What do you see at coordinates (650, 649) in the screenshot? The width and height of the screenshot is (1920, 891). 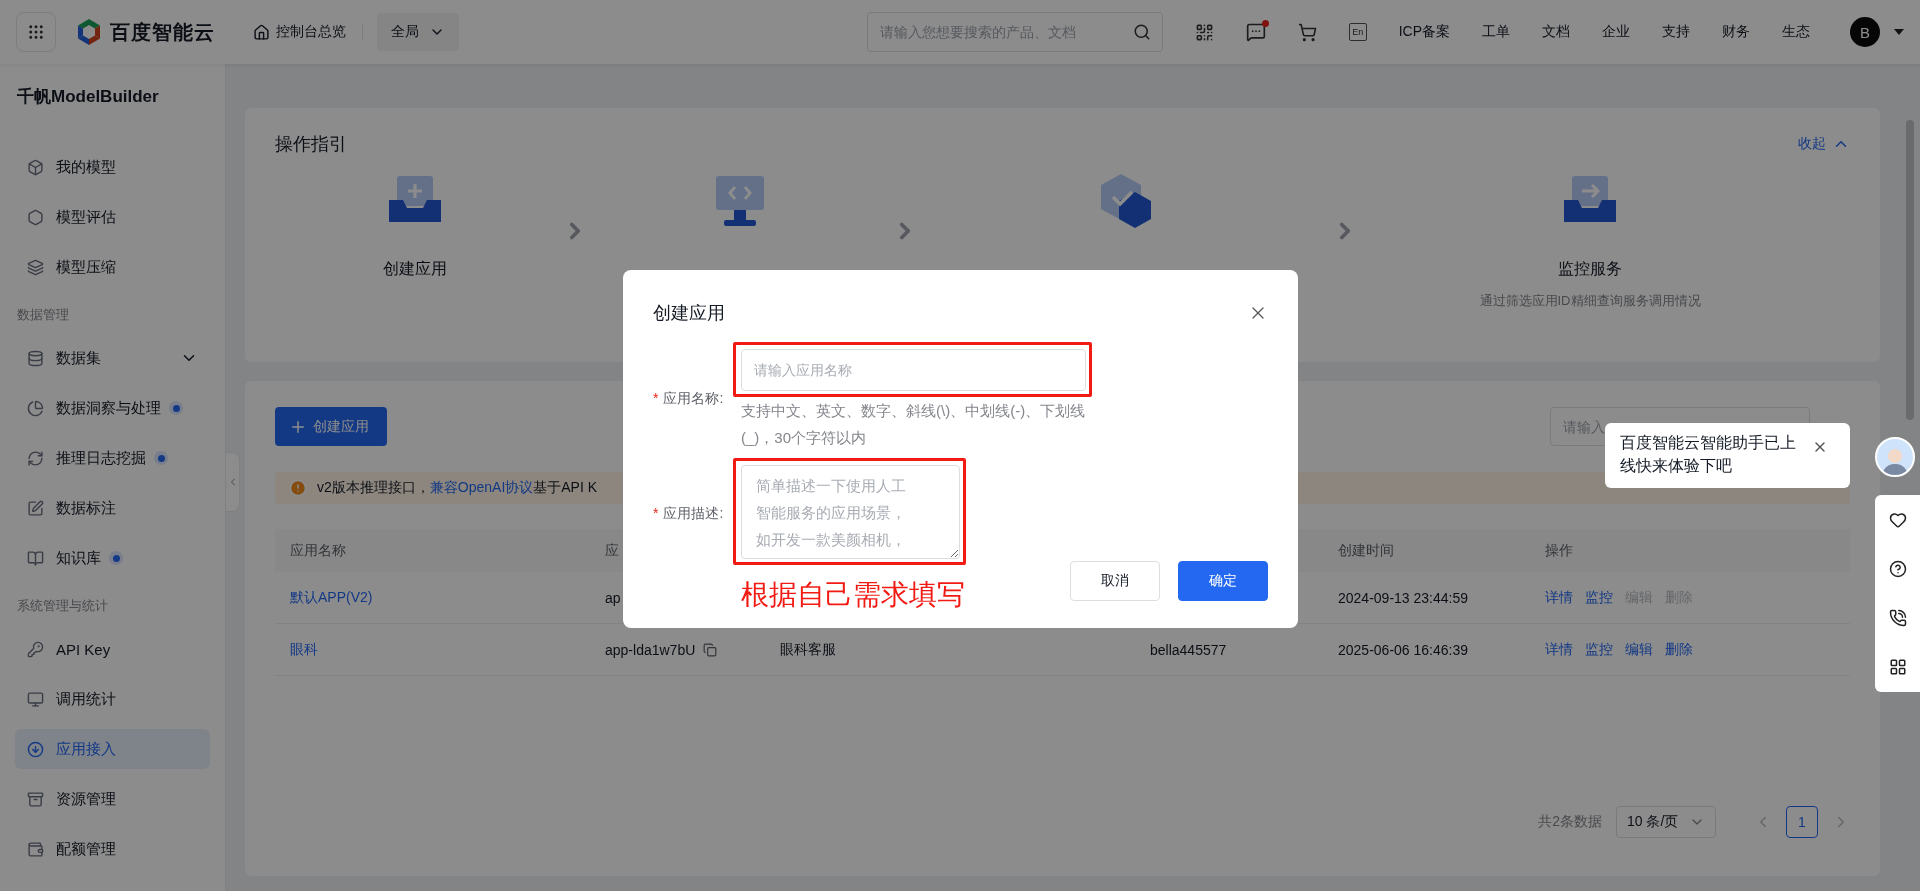 I see `table-cell: app-lda1w7bU` at bounding box center [650, 649].